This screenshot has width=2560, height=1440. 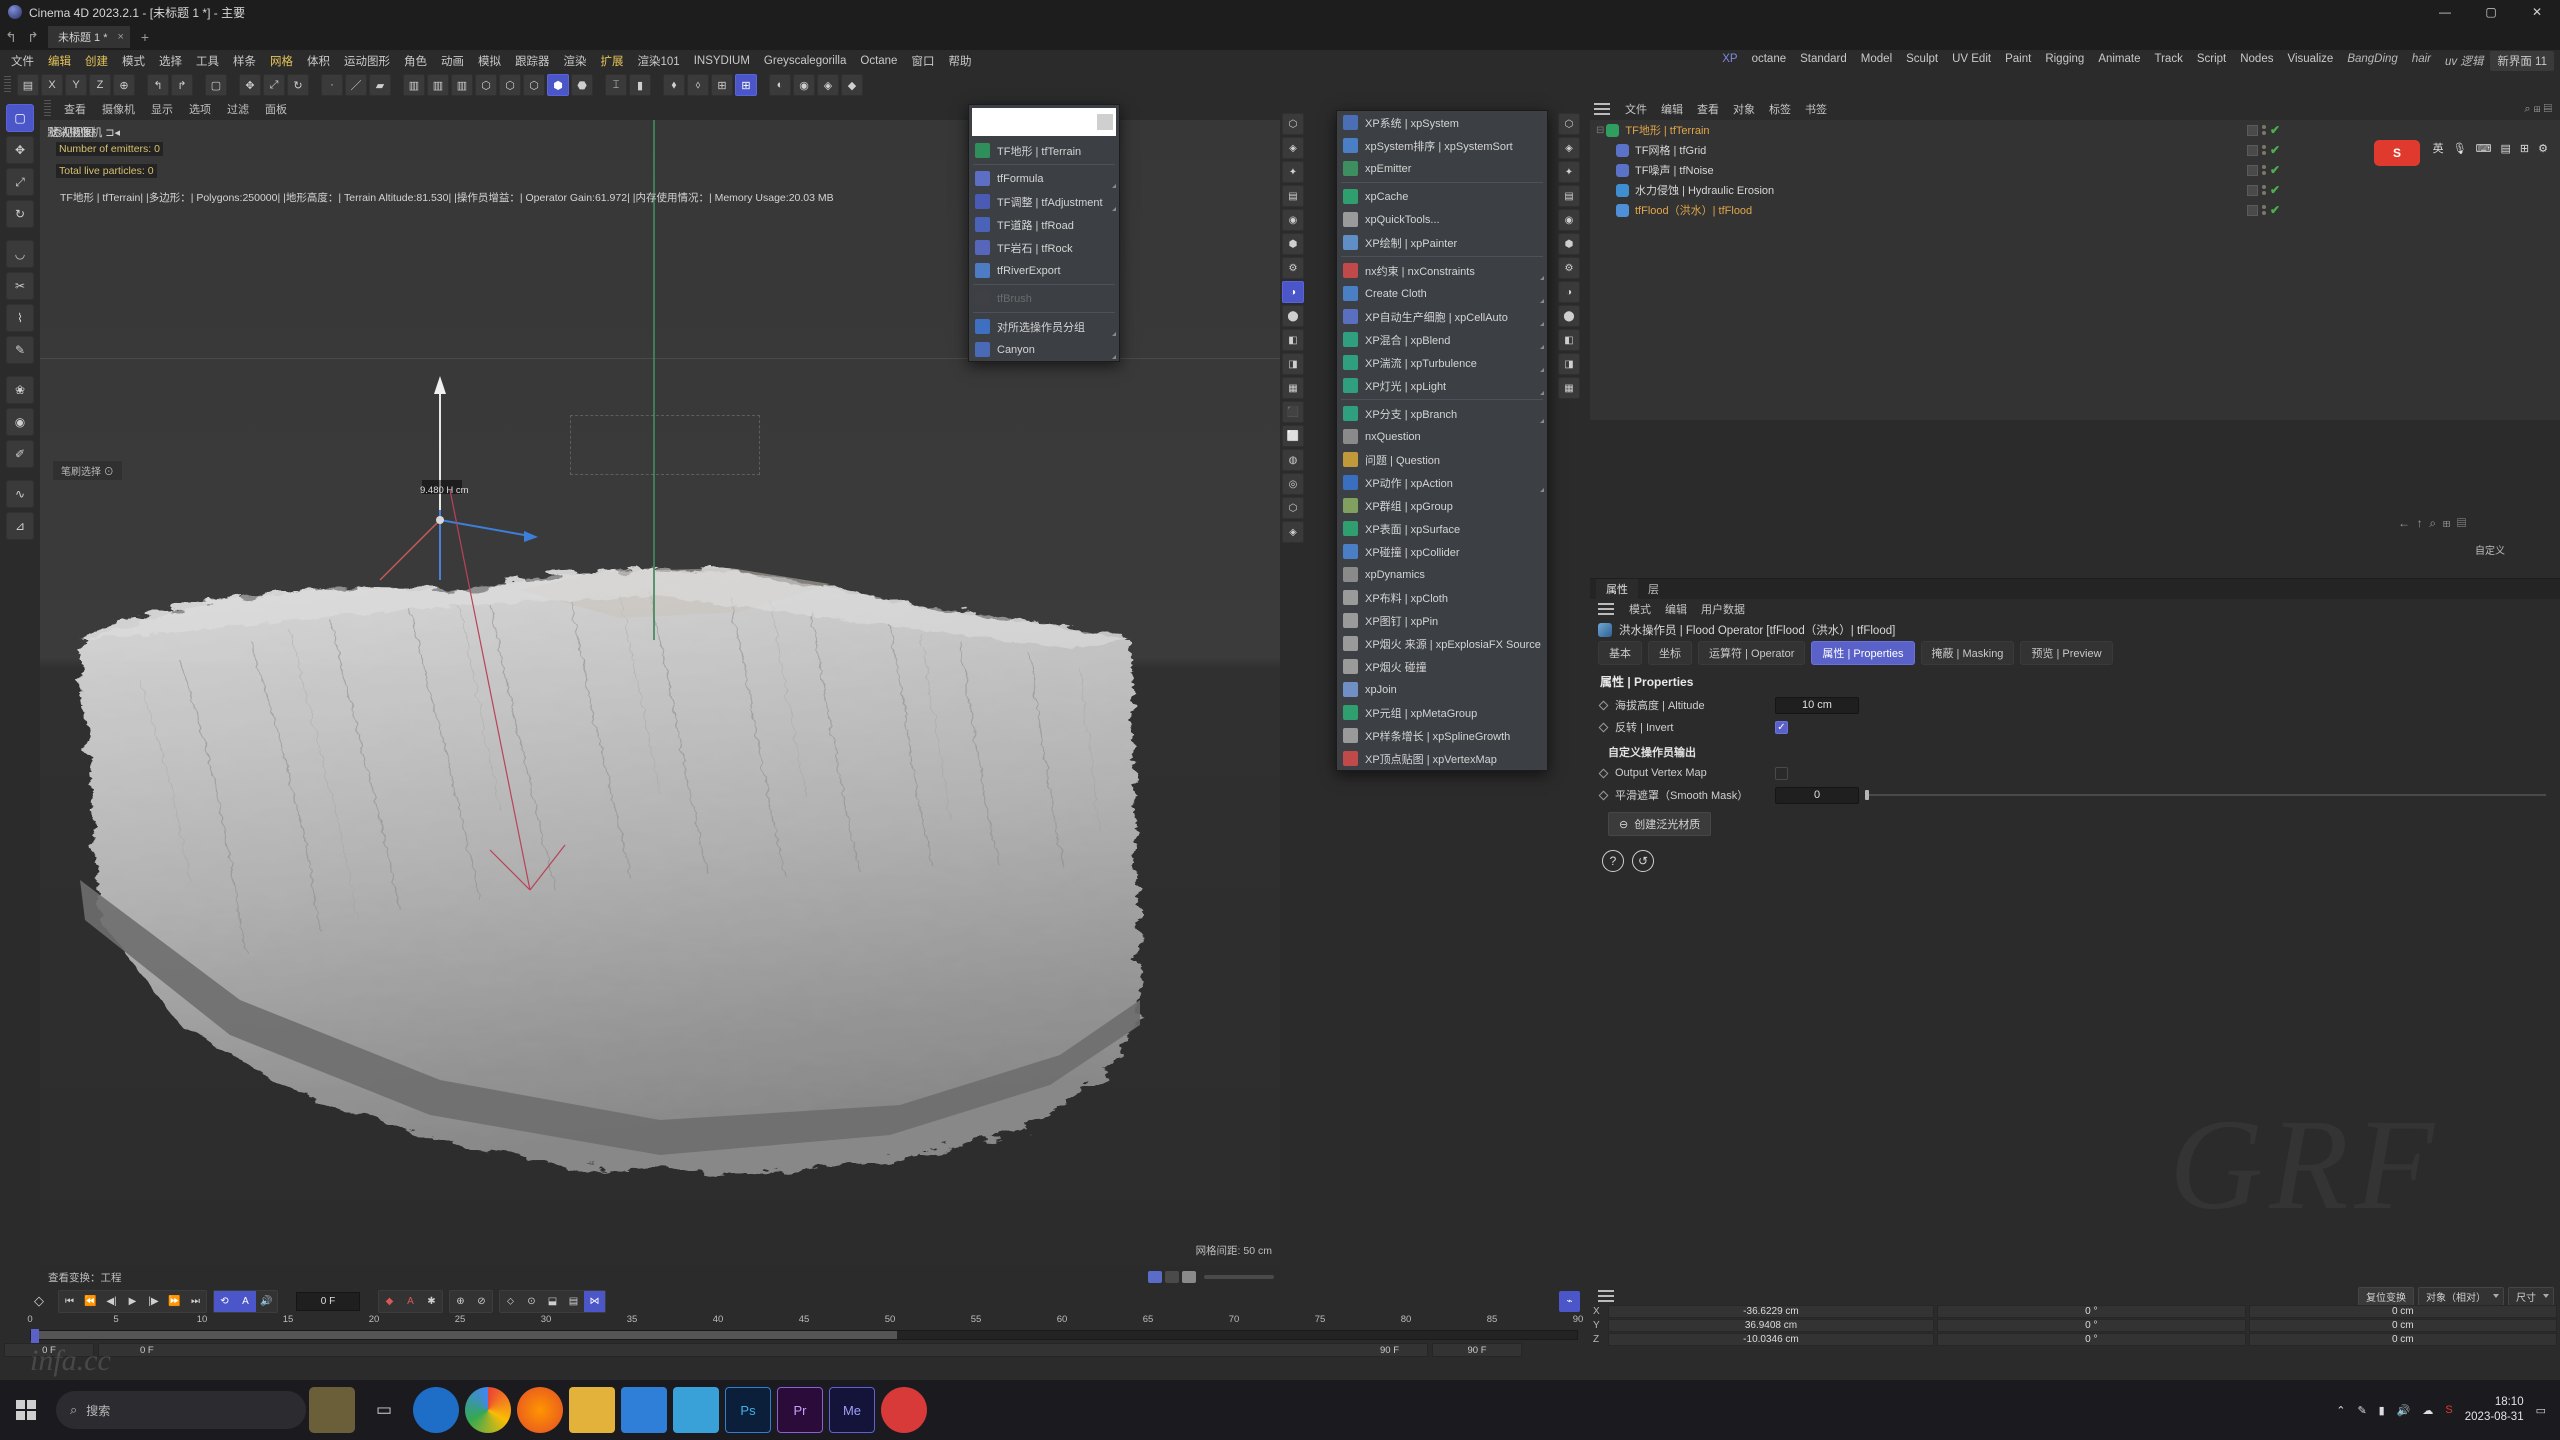 I want to click on vtool1-button-11: ▦, so click(x=1293, y=388).